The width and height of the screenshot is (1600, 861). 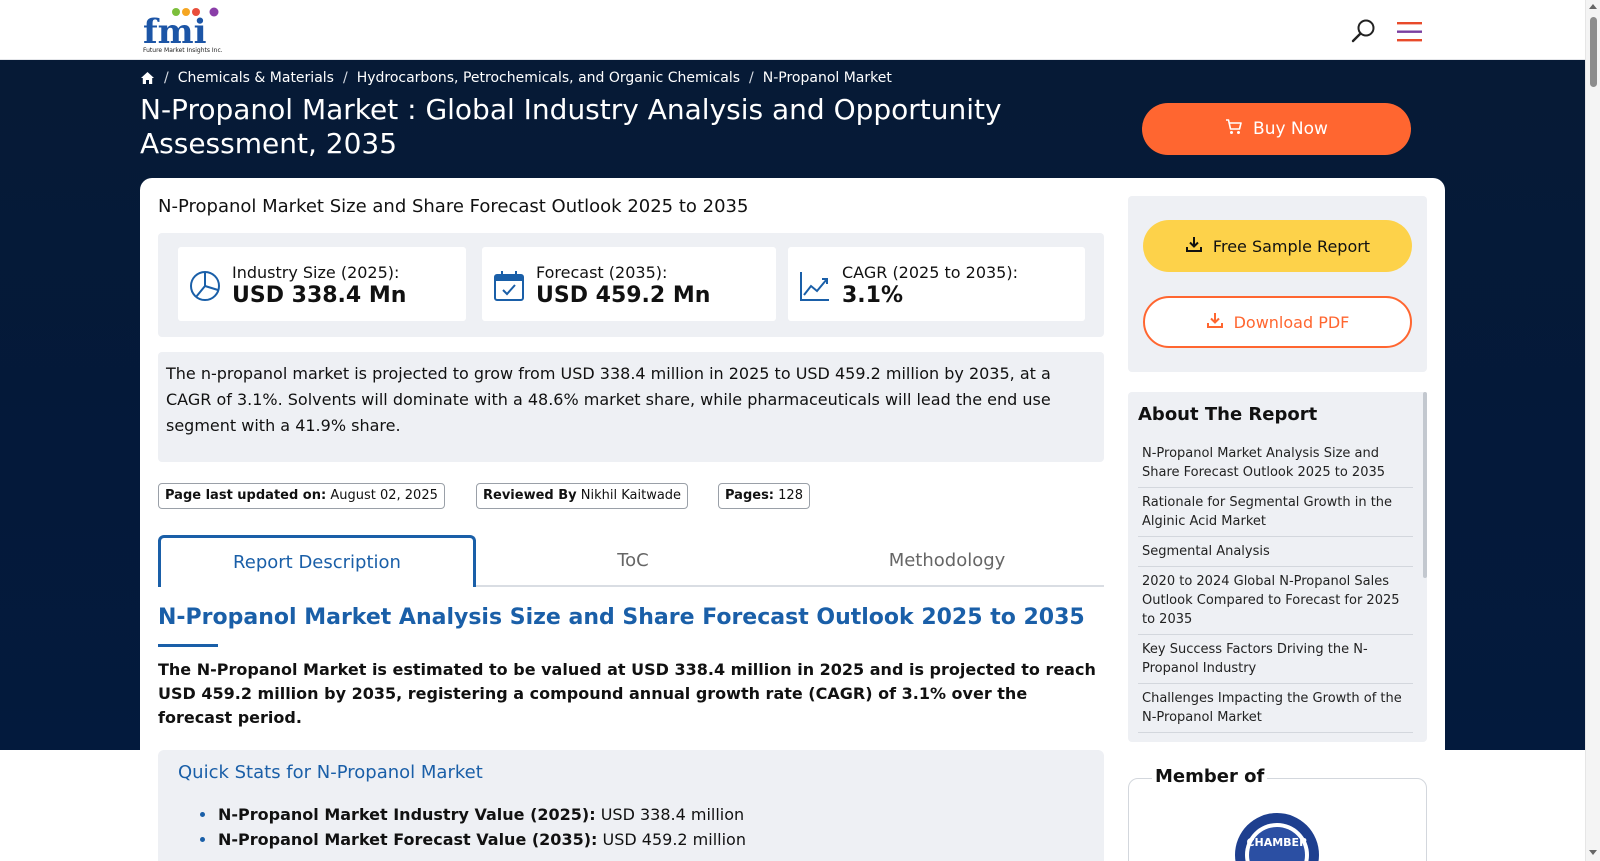 What do you see at coordinates (316, 272) in the screenshot?
I see `stat-label: Industry Size (2025):` at bounding box center [316, 272].